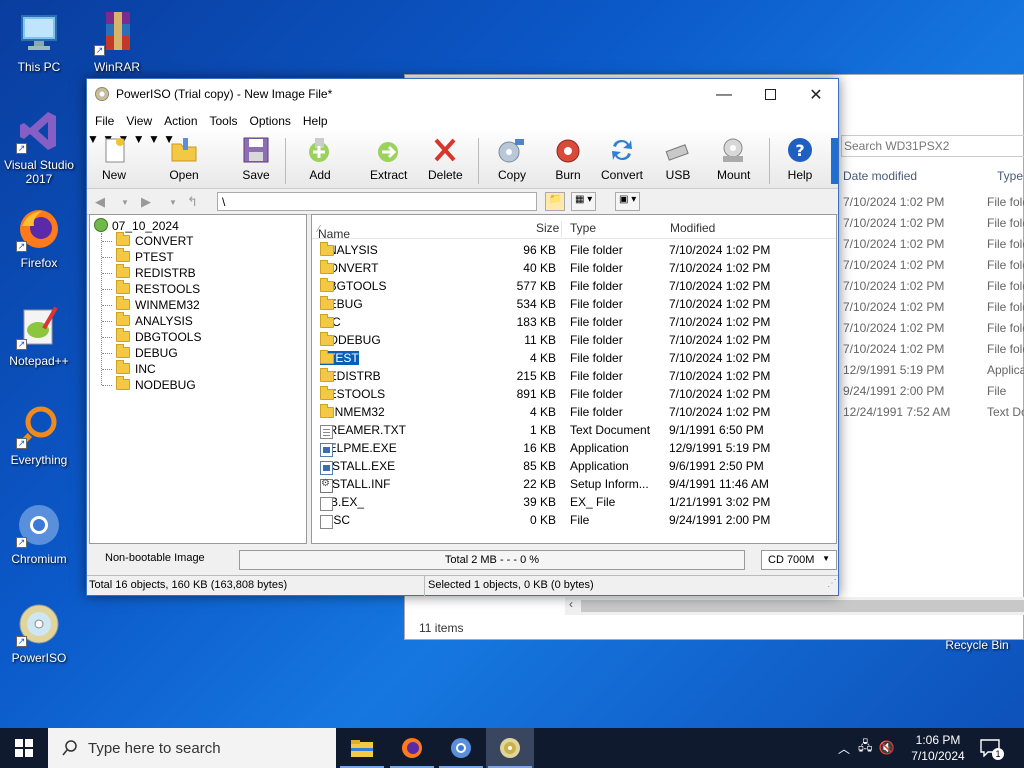 This screenshot has width=1024, height=768. Describe the element at coordinates (445, 159) in the screenshot. I see `delete-button: Delete` at that location.